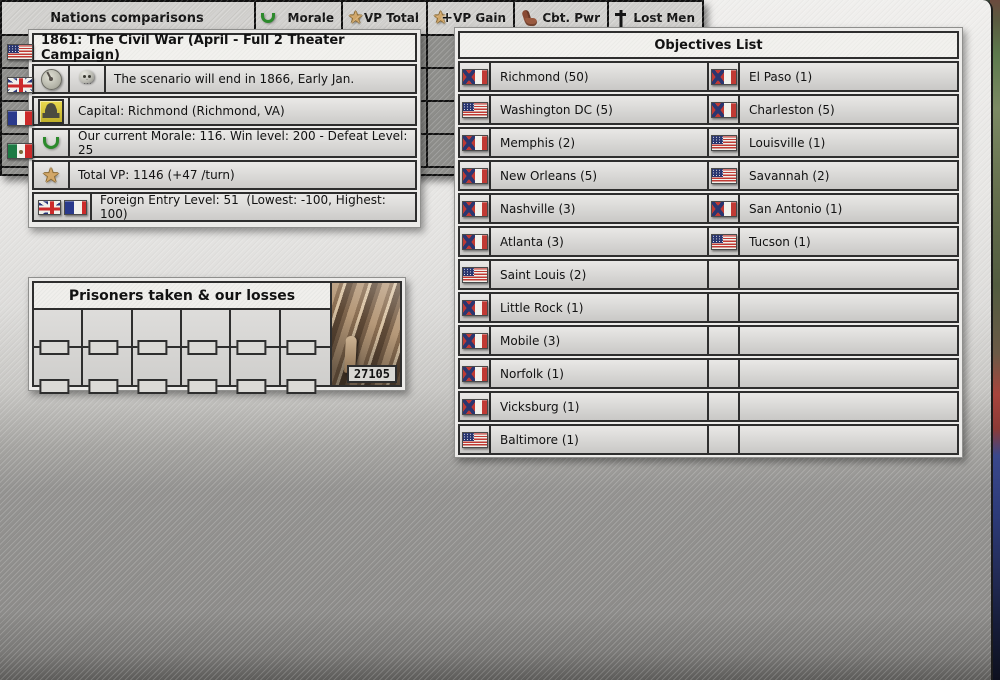 The image size is (1000, 680). I want to click on objective-label: Baltimore (1), so click(600, 439).